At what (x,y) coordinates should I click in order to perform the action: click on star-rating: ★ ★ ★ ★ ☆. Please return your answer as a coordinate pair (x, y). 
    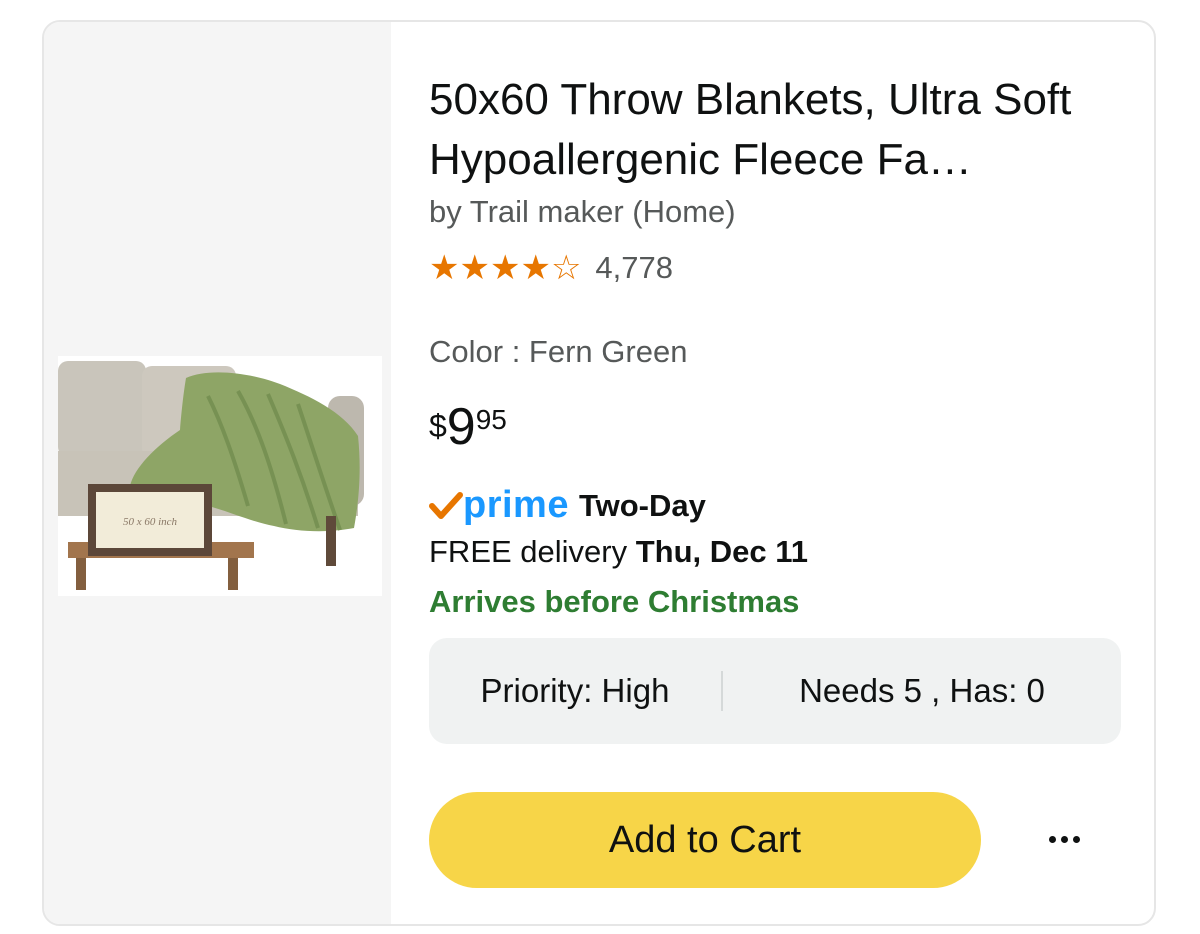
    Looking at the image, I should click on (505, 268).